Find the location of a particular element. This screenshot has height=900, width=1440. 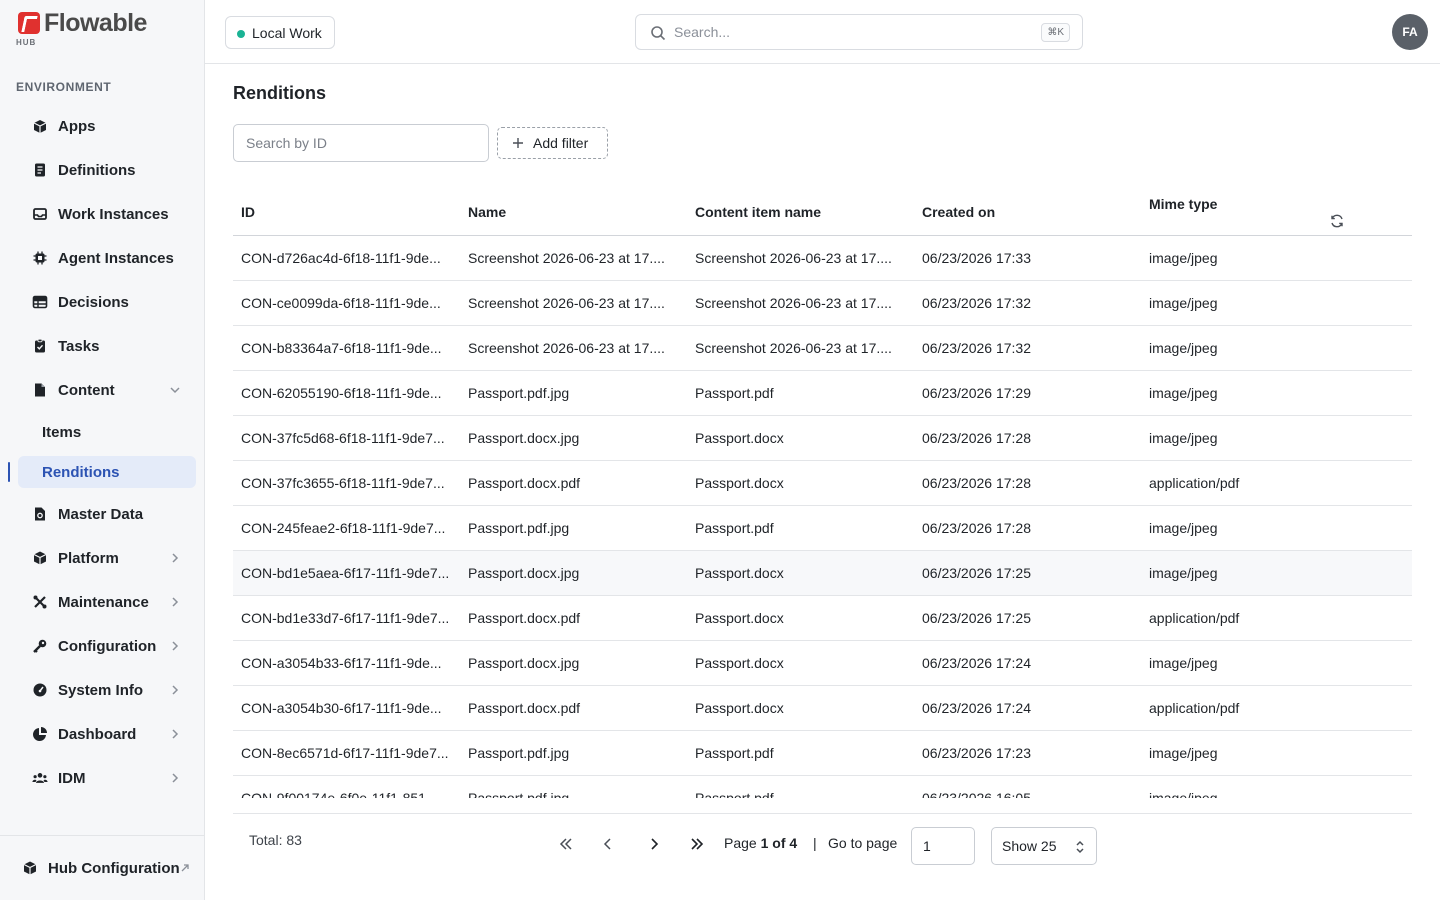

cell-created-on: 06/23/2026 17:32 is located at coordinates (1027, 303).